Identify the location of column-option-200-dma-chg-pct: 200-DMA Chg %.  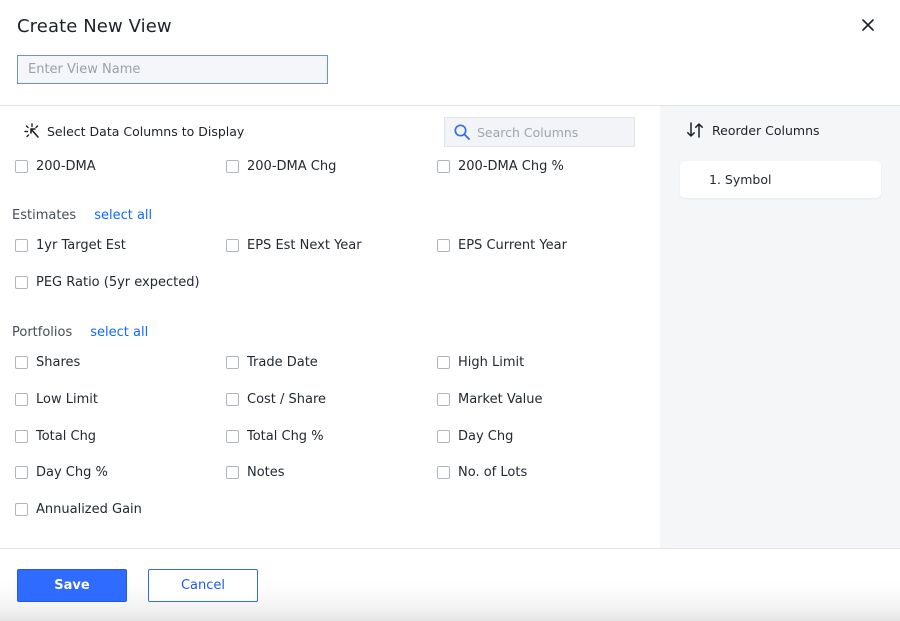
(500, 166).